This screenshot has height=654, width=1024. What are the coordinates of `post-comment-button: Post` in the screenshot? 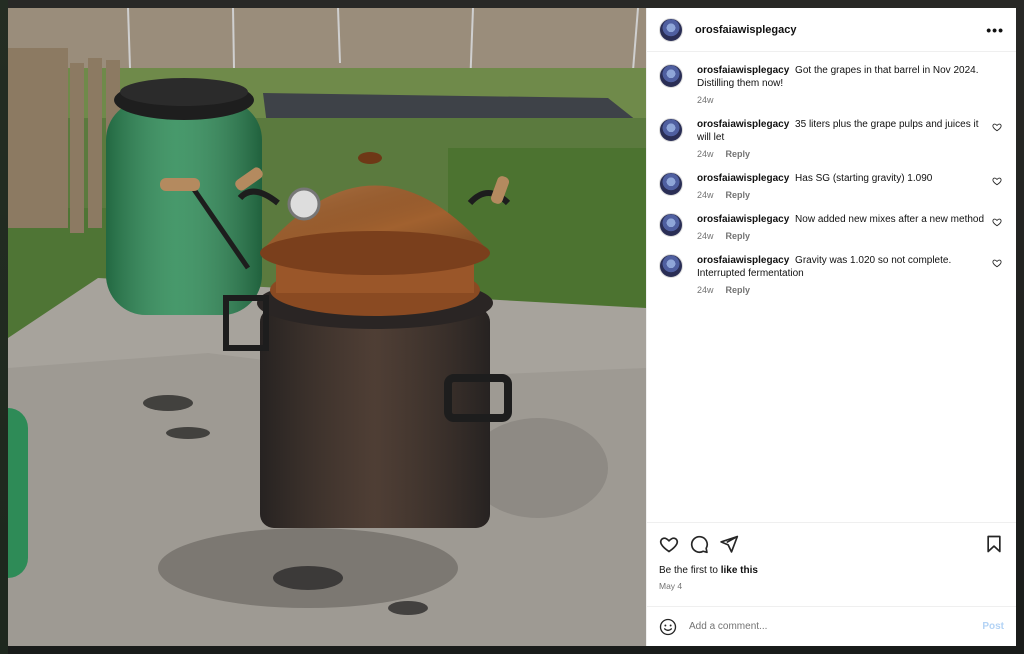 It's located at (993, 626).